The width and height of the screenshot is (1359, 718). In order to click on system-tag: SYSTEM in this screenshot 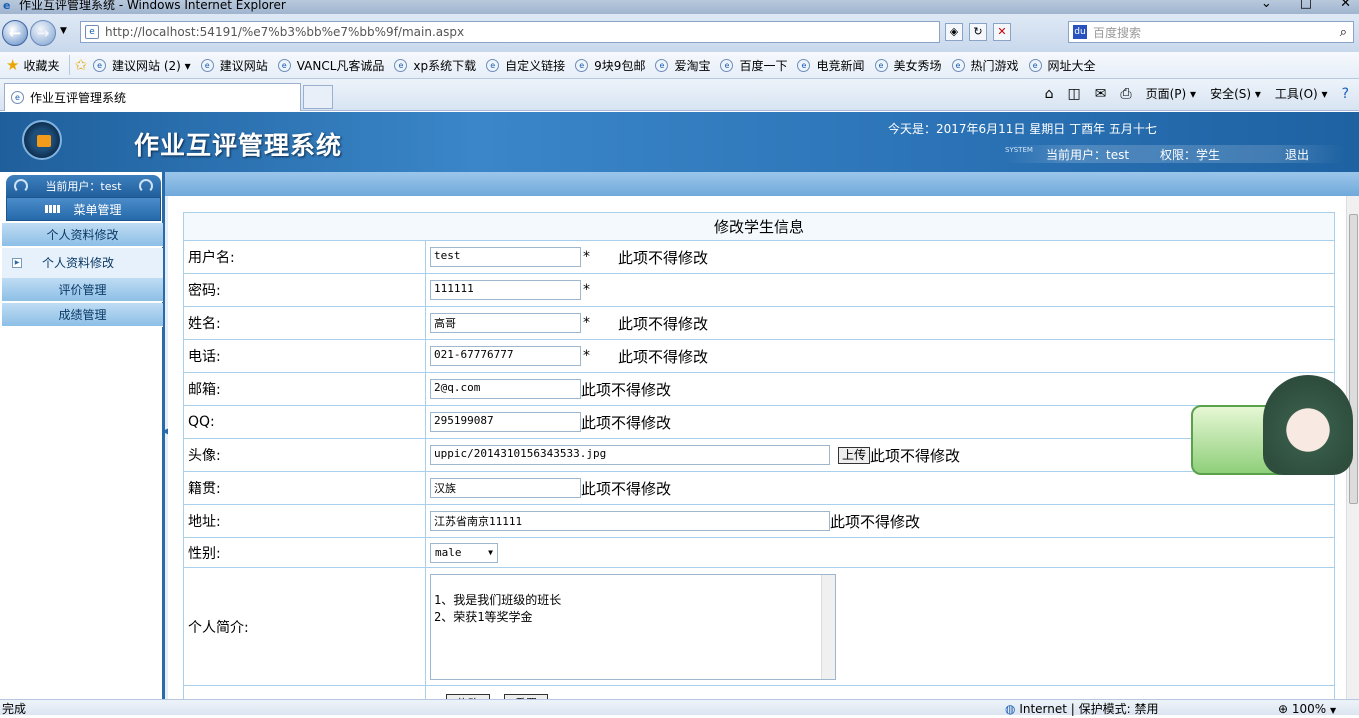, I will do `click(1019, 150)`.